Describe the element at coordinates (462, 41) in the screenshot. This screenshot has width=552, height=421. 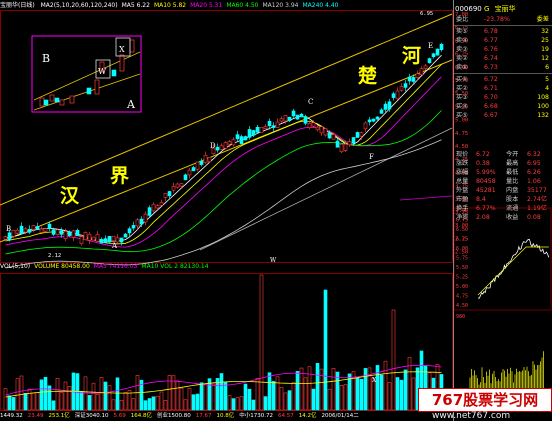
I see `ob-label: 卖④` at that location.